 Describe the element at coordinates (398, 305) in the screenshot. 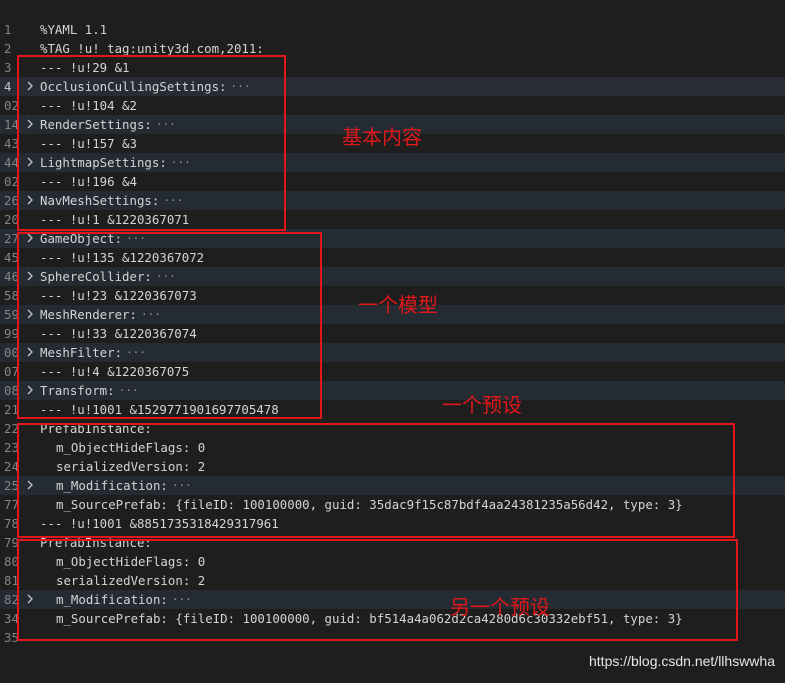

I see `annotation-one-model: 一个模型` at that location.